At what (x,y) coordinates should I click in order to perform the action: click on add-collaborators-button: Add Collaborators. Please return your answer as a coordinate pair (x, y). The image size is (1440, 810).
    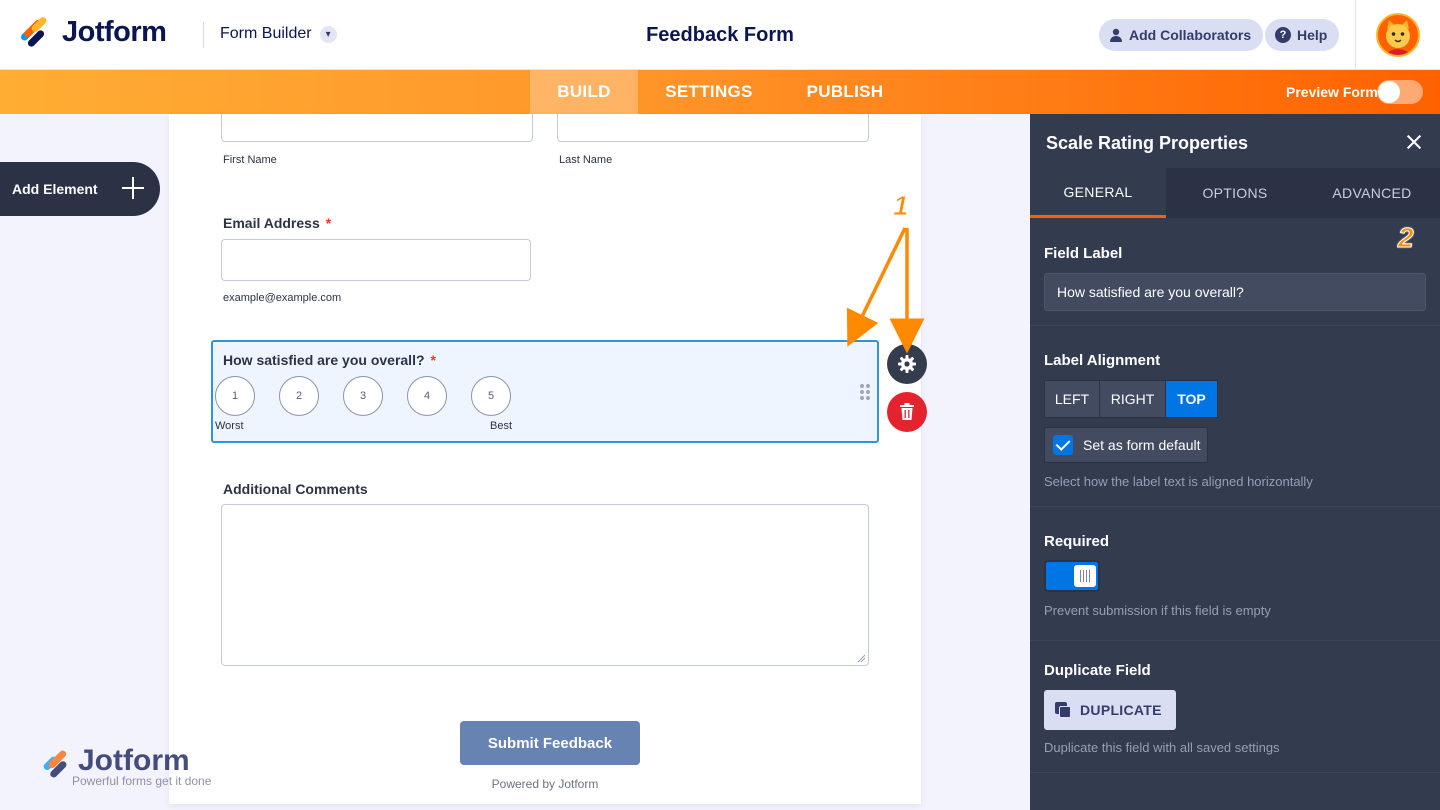
    Looking at the image, I should click on (1181, 35).